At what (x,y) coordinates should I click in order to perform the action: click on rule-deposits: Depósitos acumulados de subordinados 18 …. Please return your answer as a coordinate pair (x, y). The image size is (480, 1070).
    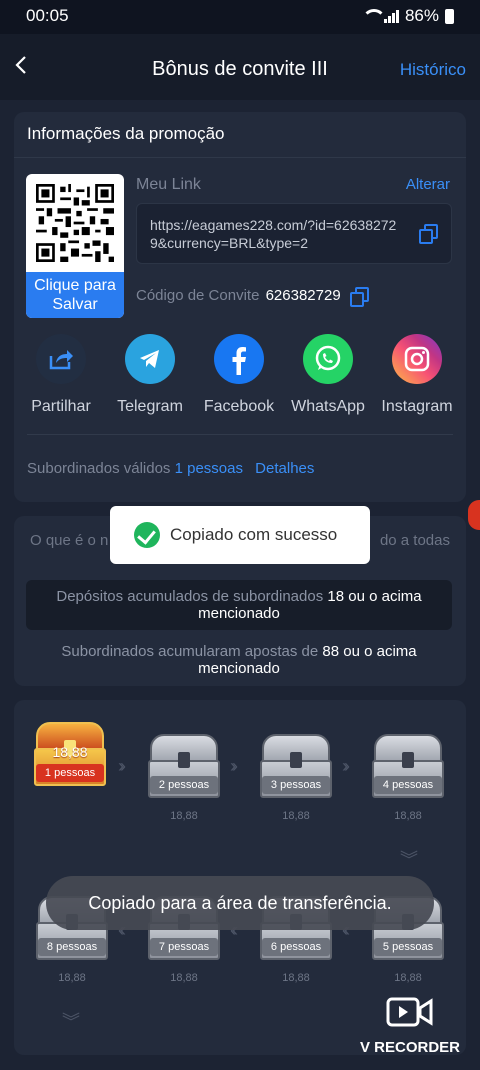
    Looking at the image, I should click on (239, 605).